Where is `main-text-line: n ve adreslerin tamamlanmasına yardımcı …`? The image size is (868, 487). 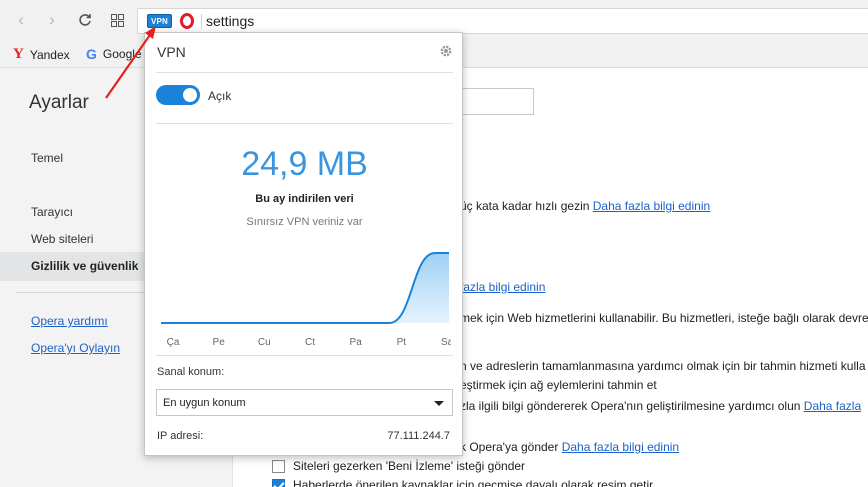 main-text-line: n ve adreslerin tamamlanmasına yardımcı … is located at coordinates (663, 366).